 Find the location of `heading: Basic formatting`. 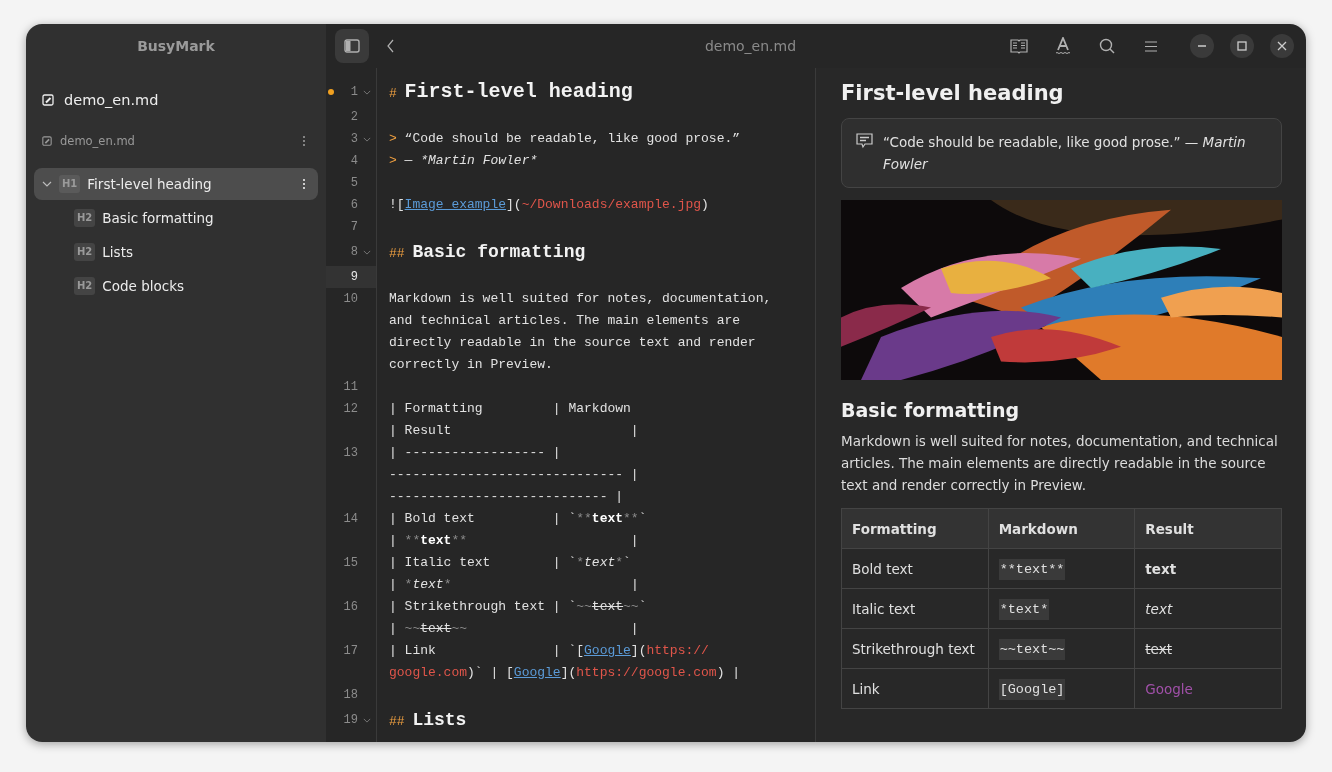

heading: Basic formatting is located at coordinates (931, 410).